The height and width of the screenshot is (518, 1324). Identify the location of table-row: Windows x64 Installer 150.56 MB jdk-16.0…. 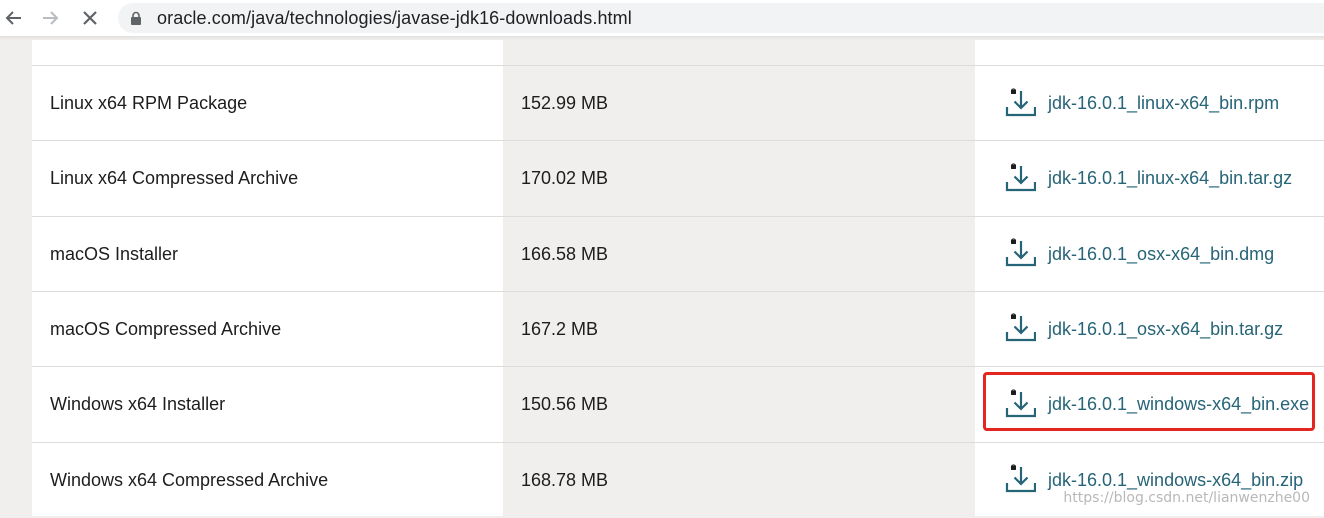
(678, 403).